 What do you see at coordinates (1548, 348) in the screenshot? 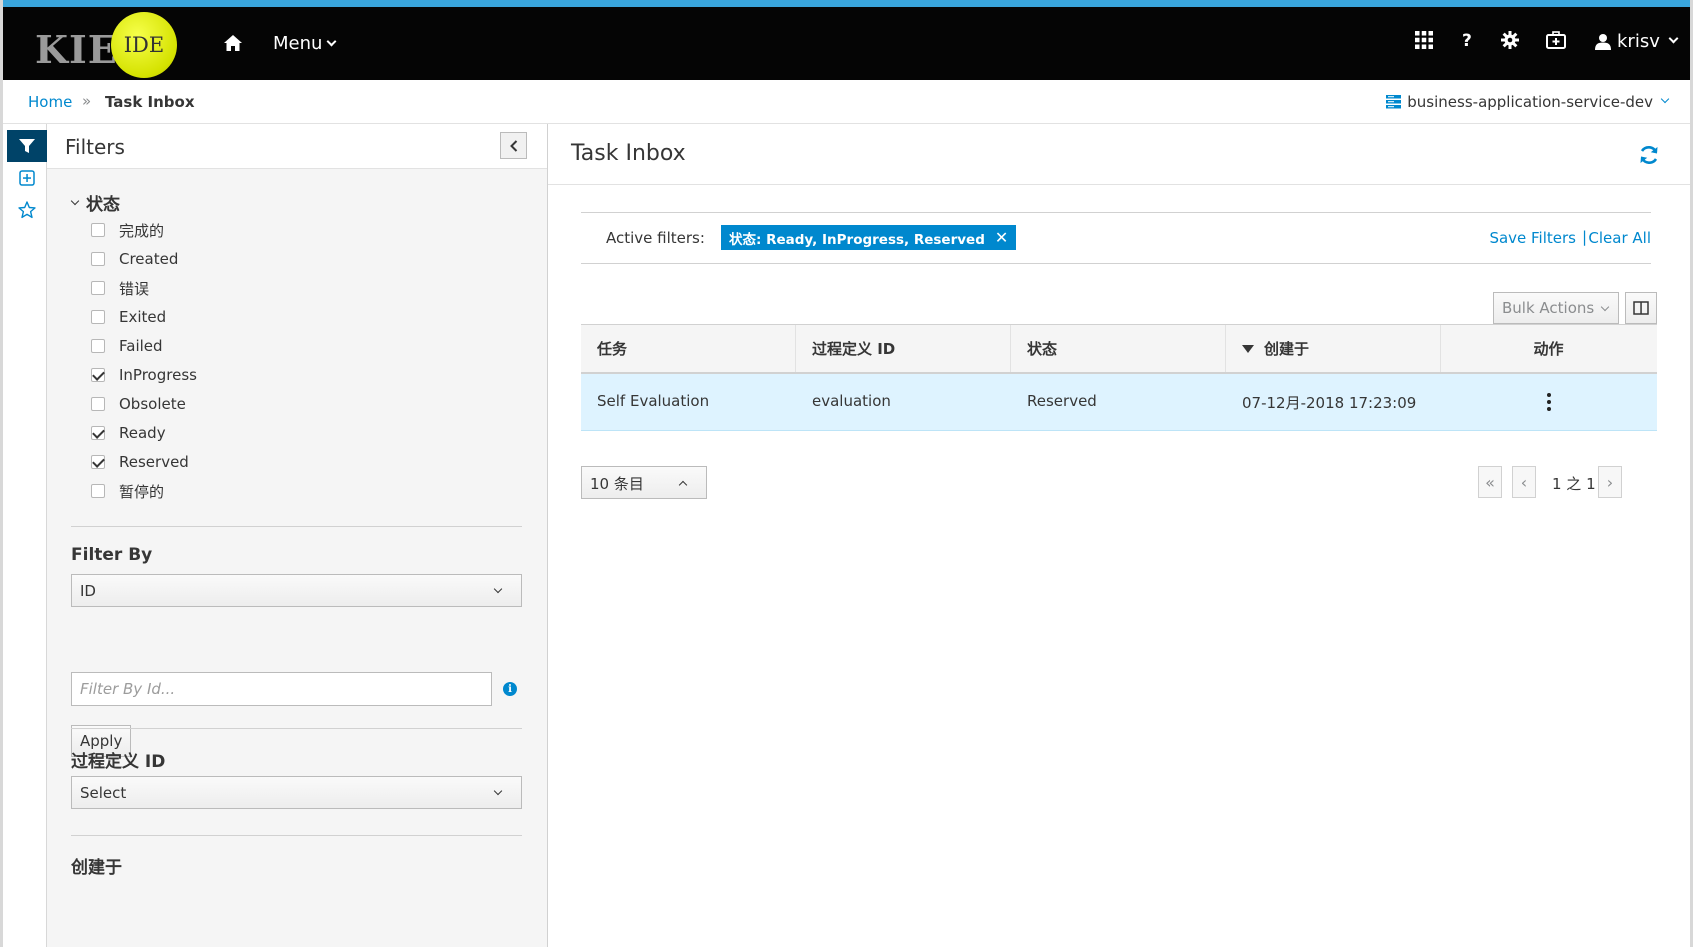
I see `column-header-actions: 动作` at bounding box center [1548, 348].